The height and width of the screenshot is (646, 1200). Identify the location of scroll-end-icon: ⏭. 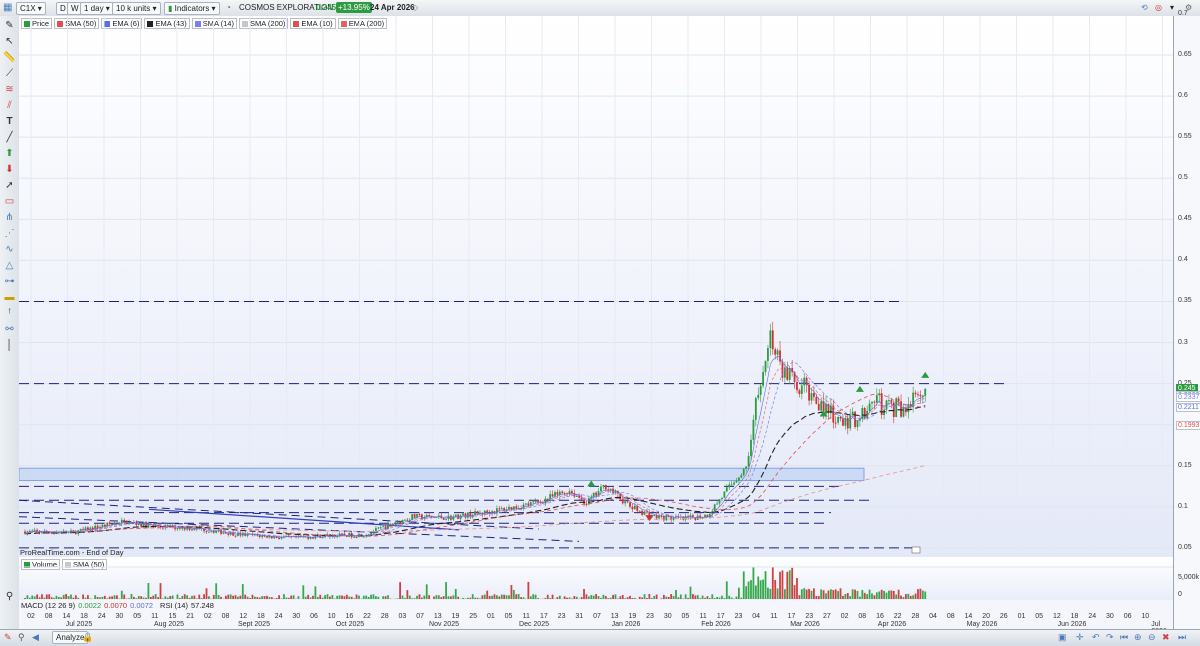
(1182, 637).